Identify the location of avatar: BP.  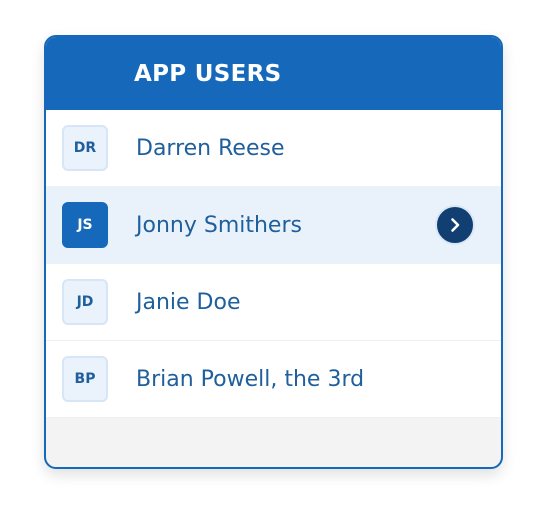
(85, 379).